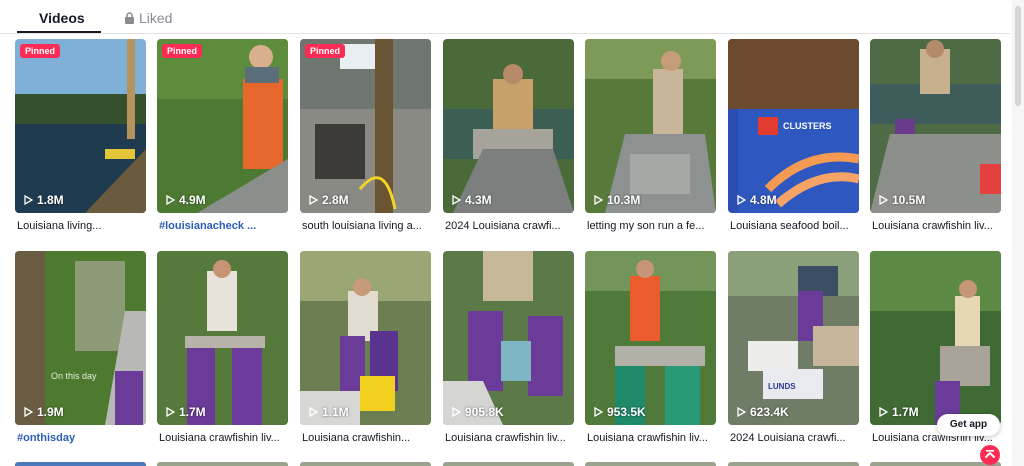  What do you see at coordinates (80, 338) in the screenshot?
I see `video-thumbnail: On this day` at bounding box center [80, 338].